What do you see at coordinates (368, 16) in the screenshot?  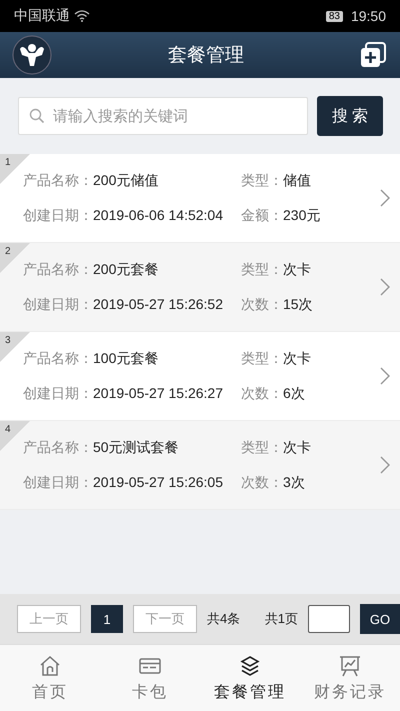 I see `clock: 19:50` at bounding box center [368, 16].